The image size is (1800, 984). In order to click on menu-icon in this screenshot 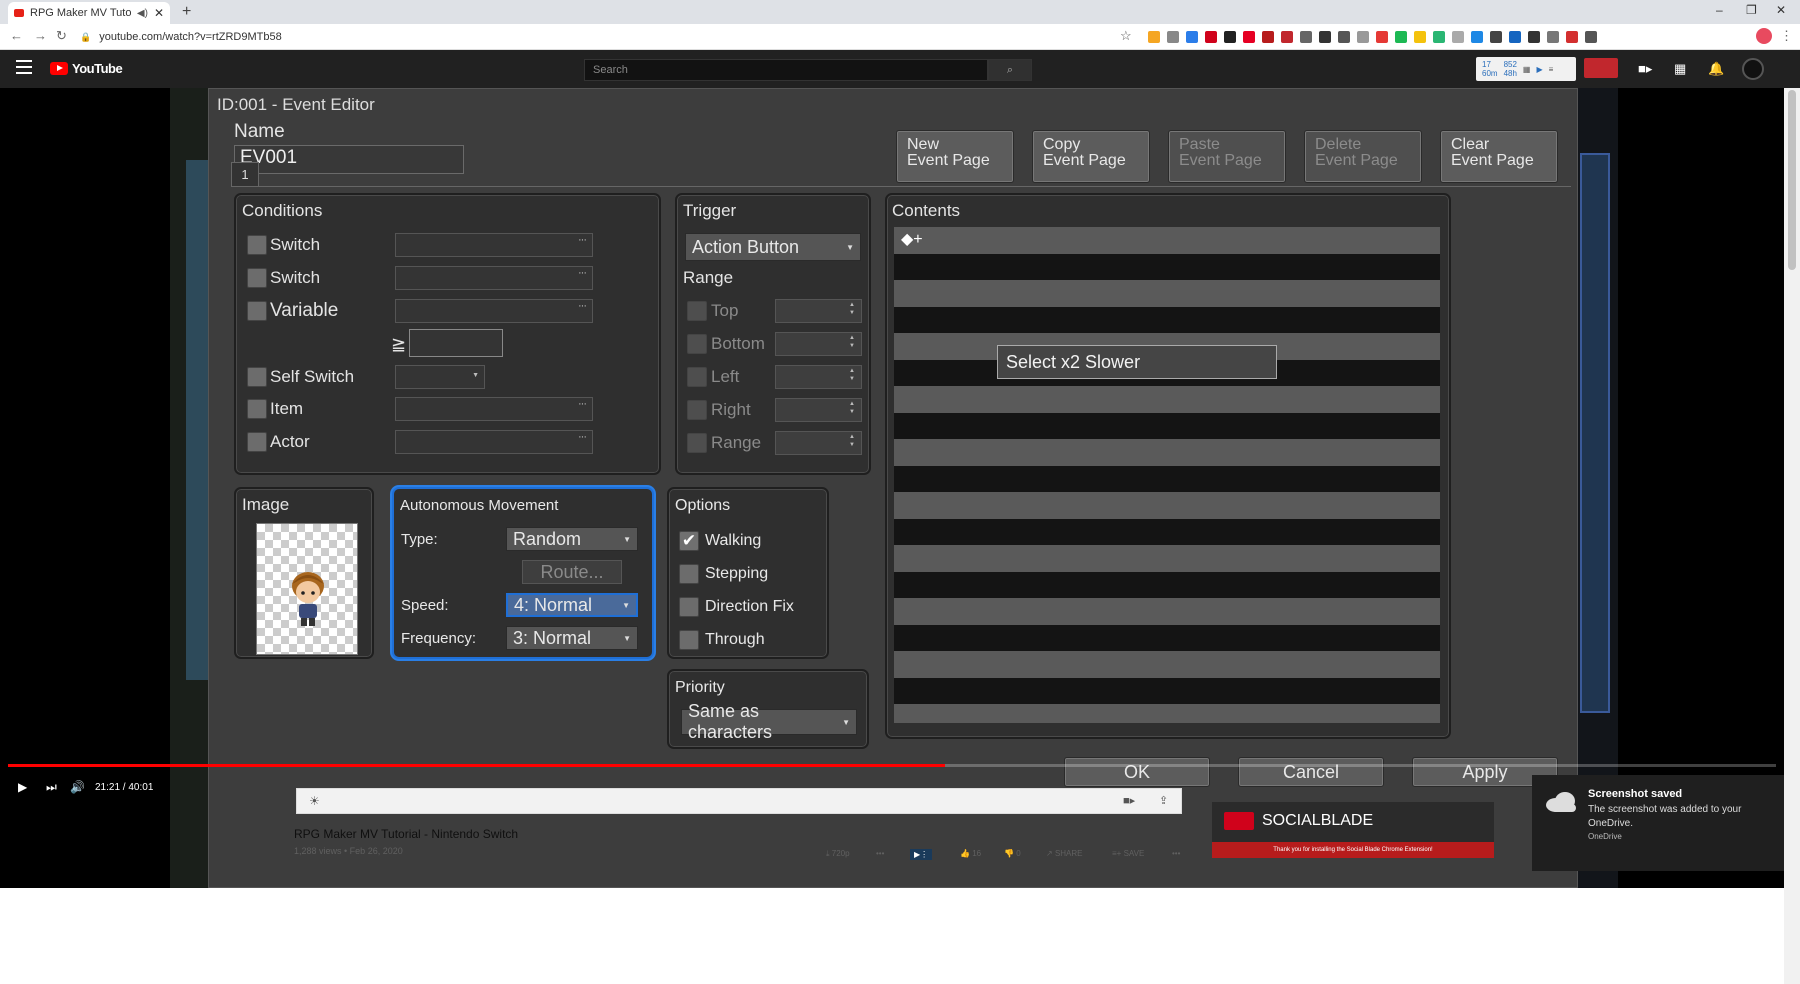, I will do `click(24, 67)`.